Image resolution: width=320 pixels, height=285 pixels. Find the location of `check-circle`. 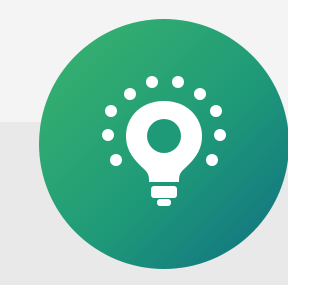

check-circle is located at coordinates (164, 136).